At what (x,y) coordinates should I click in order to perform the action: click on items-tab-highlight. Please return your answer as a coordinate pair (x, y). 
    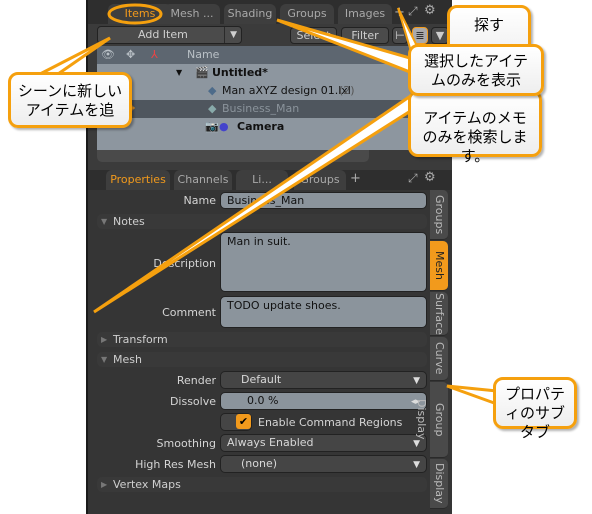
    Looking at the image, I should click on (135, 14).